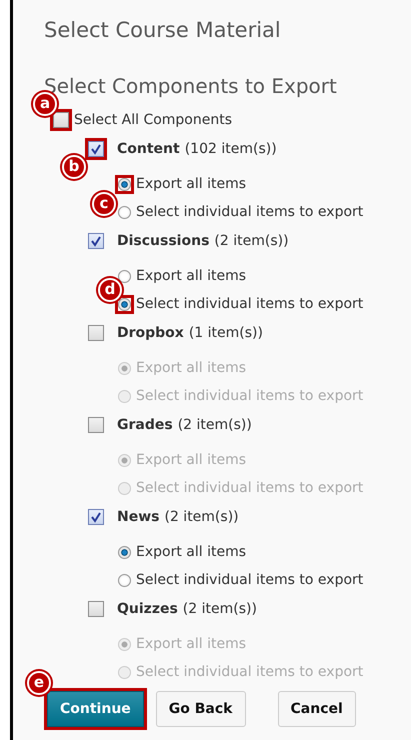 This screenshot has height=740, width=411. I want to click on secondary-button: Cancel, so click(317, 709).